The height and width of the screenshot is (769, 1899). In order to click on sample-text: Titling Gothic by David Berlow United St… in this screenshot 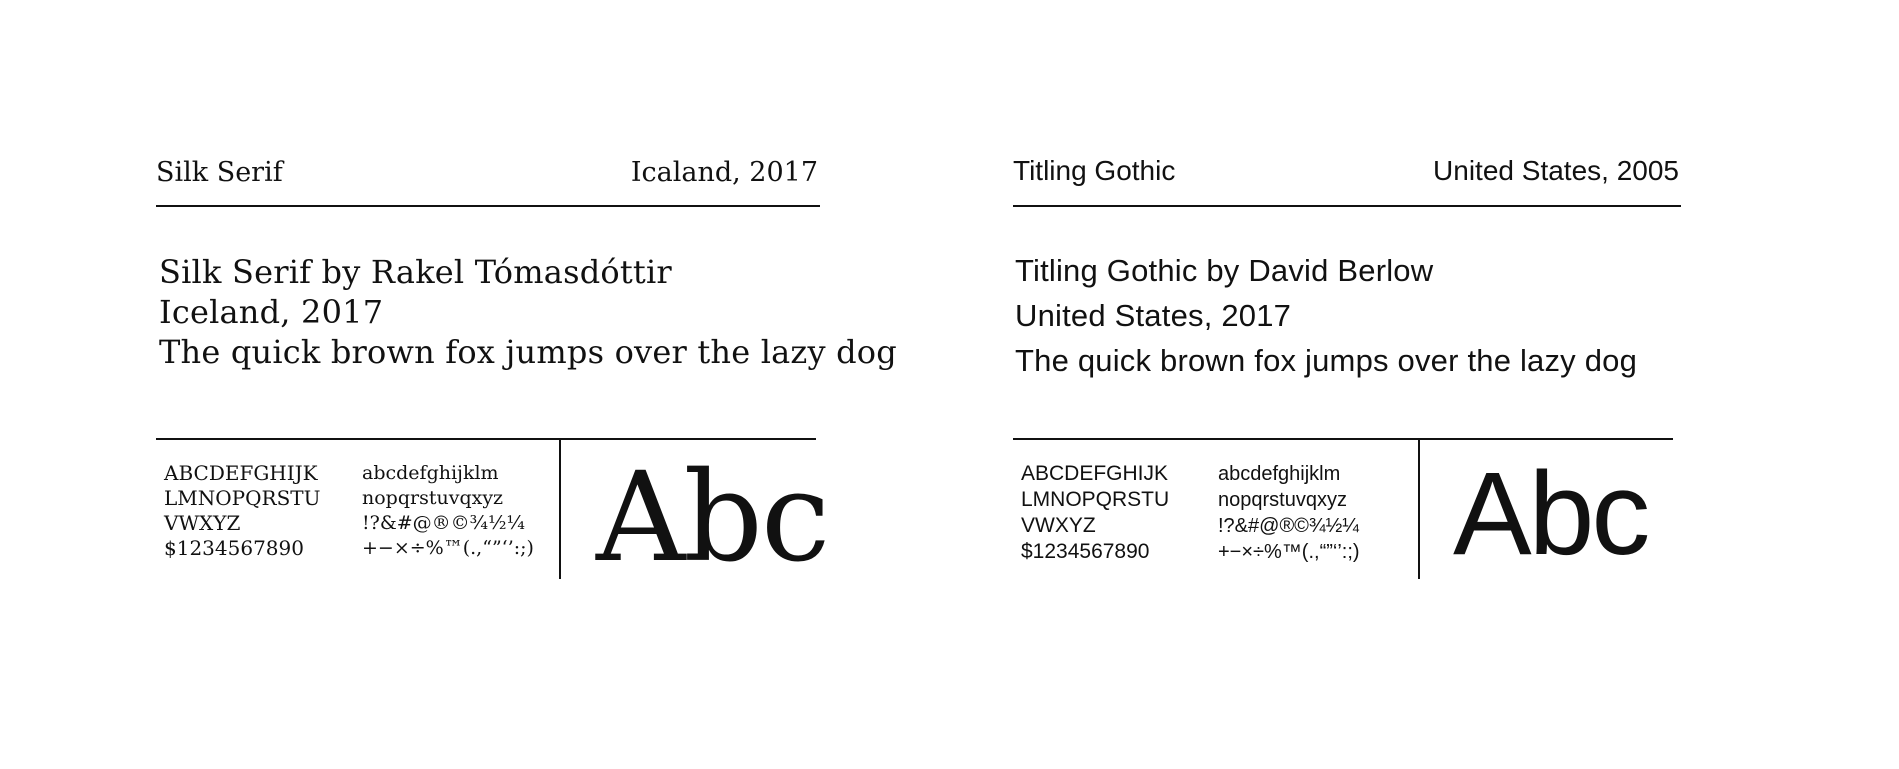, I will do `click(1326, 315)`.